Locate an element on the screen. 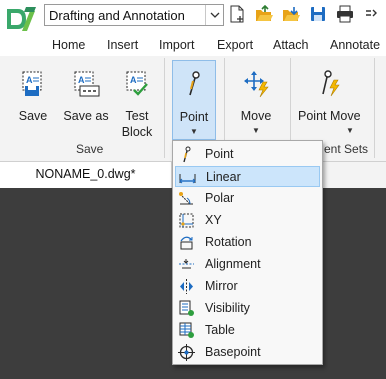 The image size is (386, 379). point-button-caret-icon: ▼ is located at coordinates (194, 131).